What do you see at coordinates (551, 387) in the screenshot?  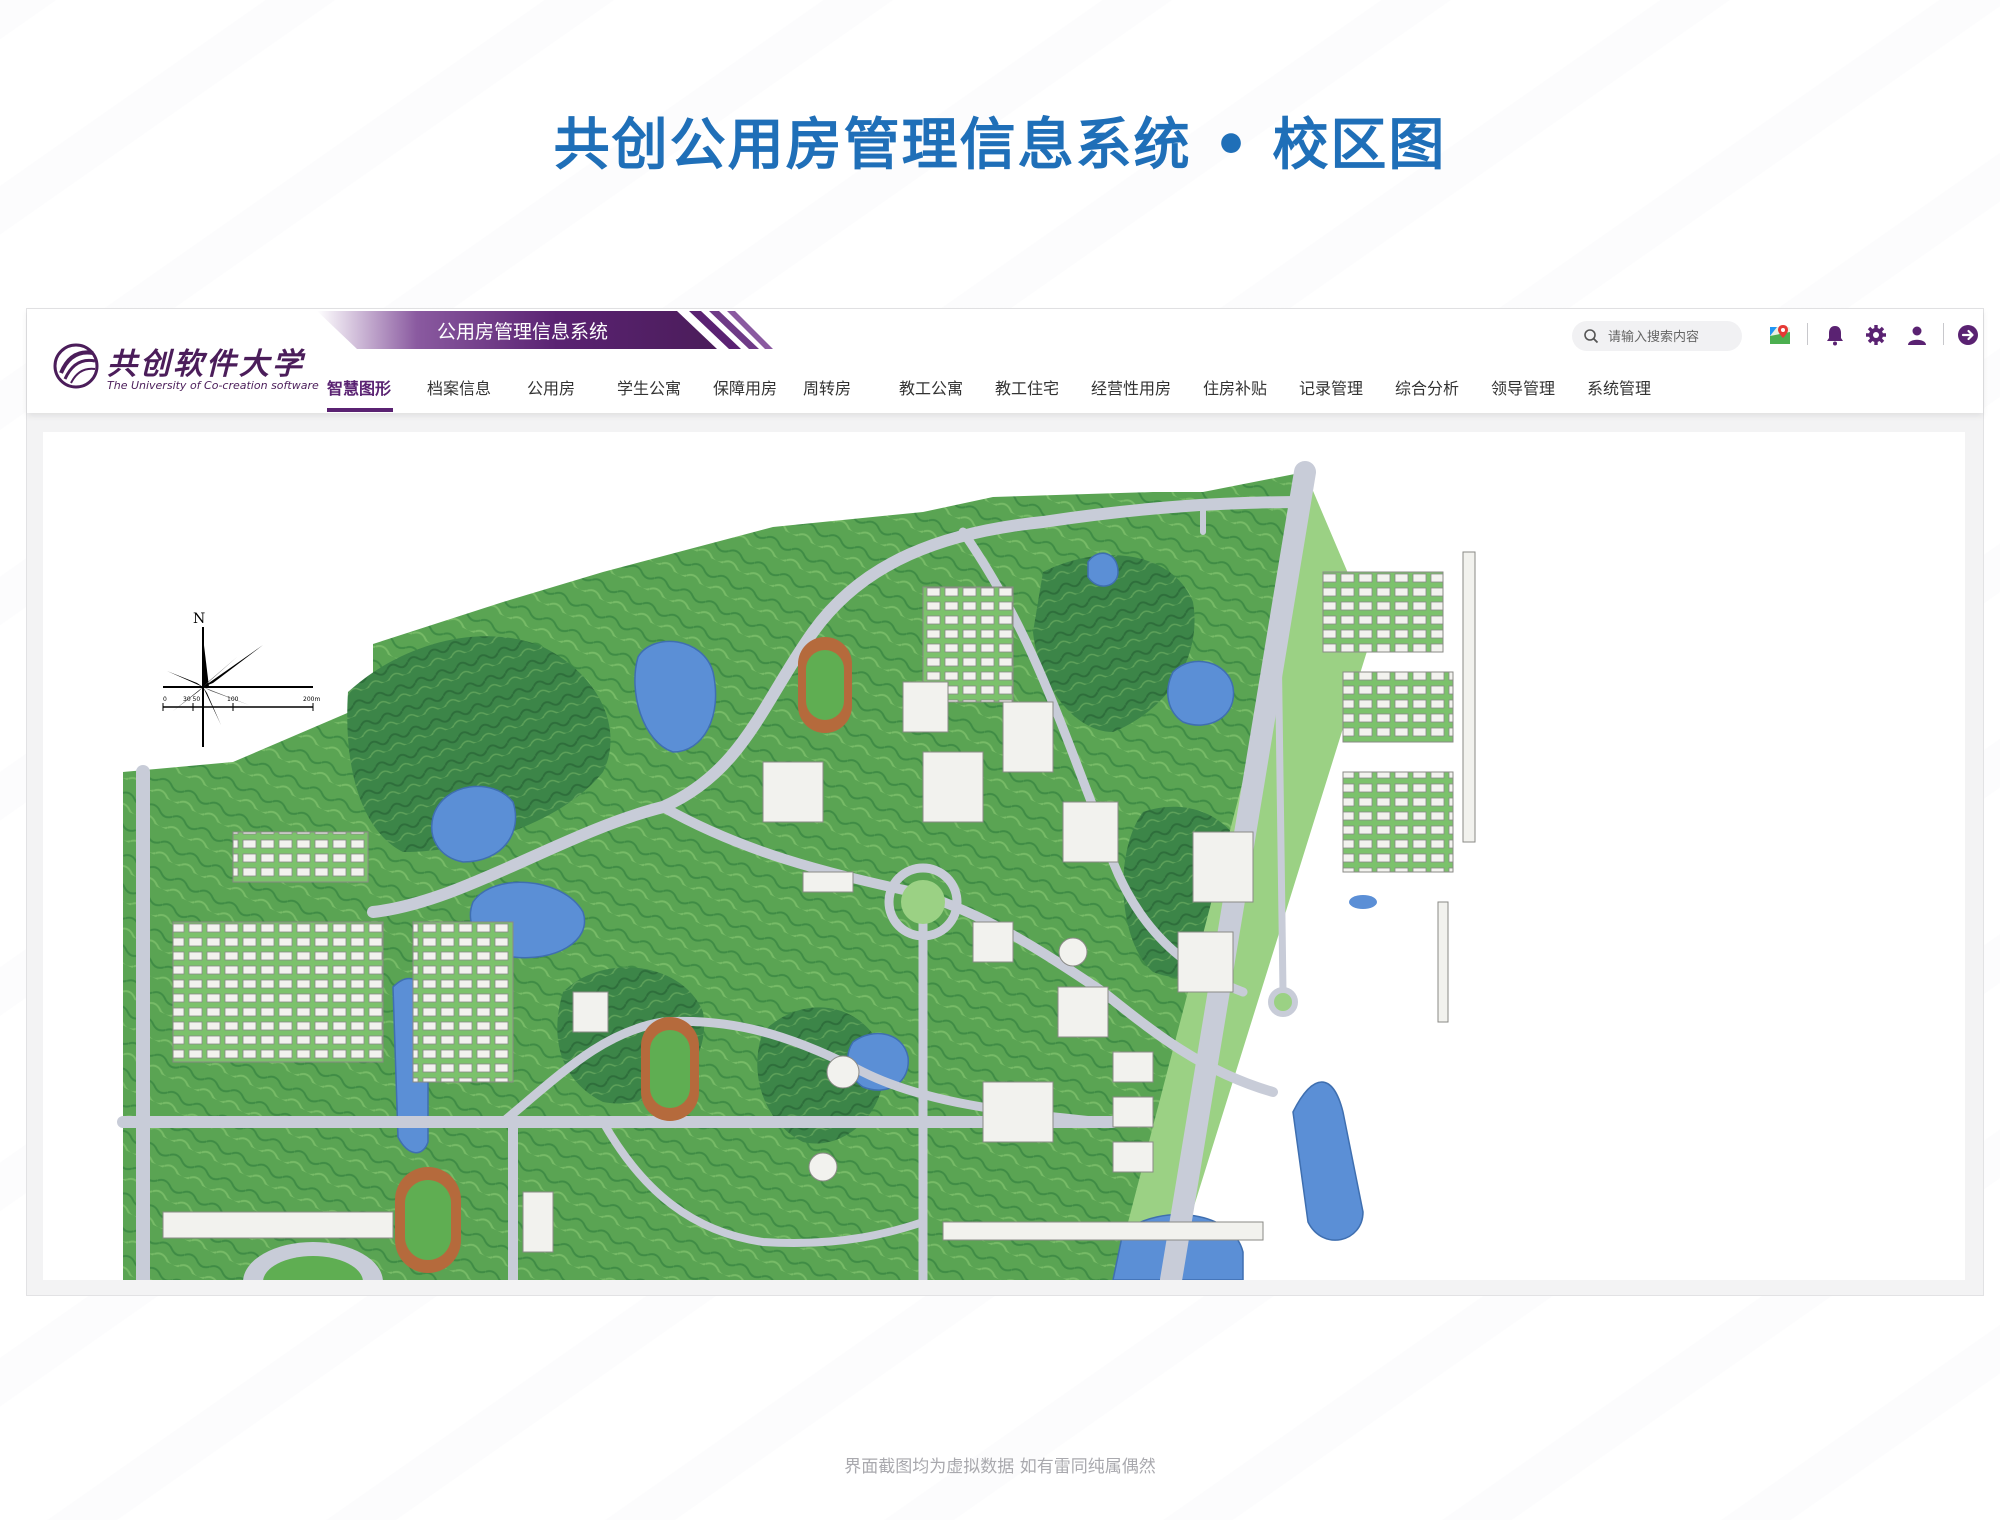 I see `nav-item-public-housing: 公用房` at bounding box center [551, 387].